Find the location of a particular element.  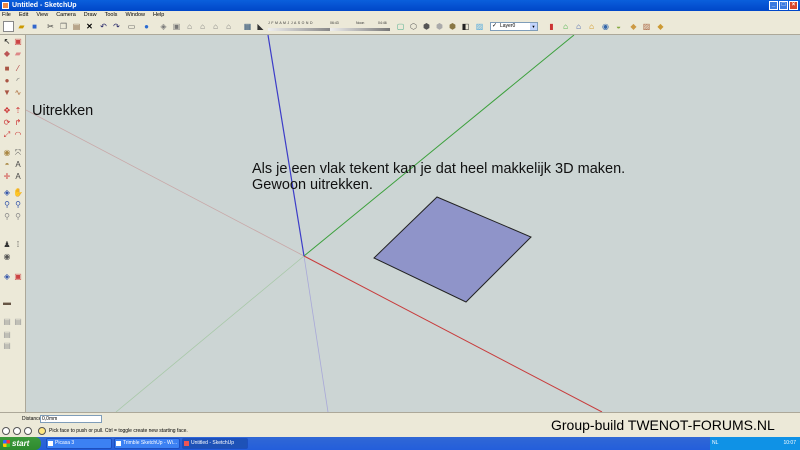

menu-tools: Tools is located at coordinates (111, 15).